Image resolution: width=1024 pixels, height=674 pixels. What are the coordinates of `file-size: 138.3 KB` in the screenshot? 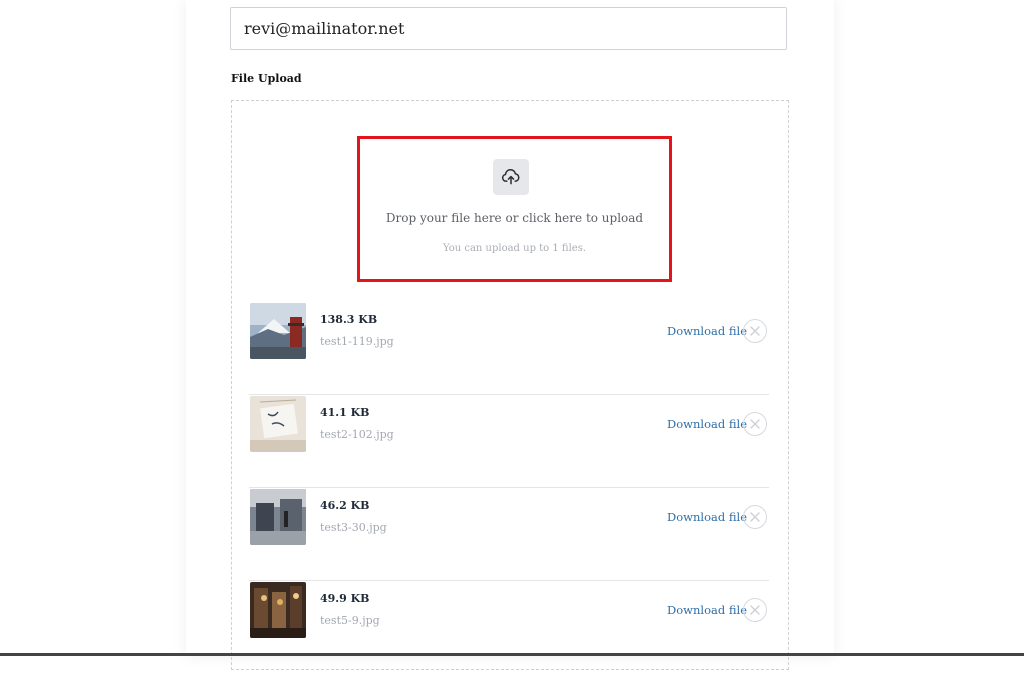 It's located at (349, 319).